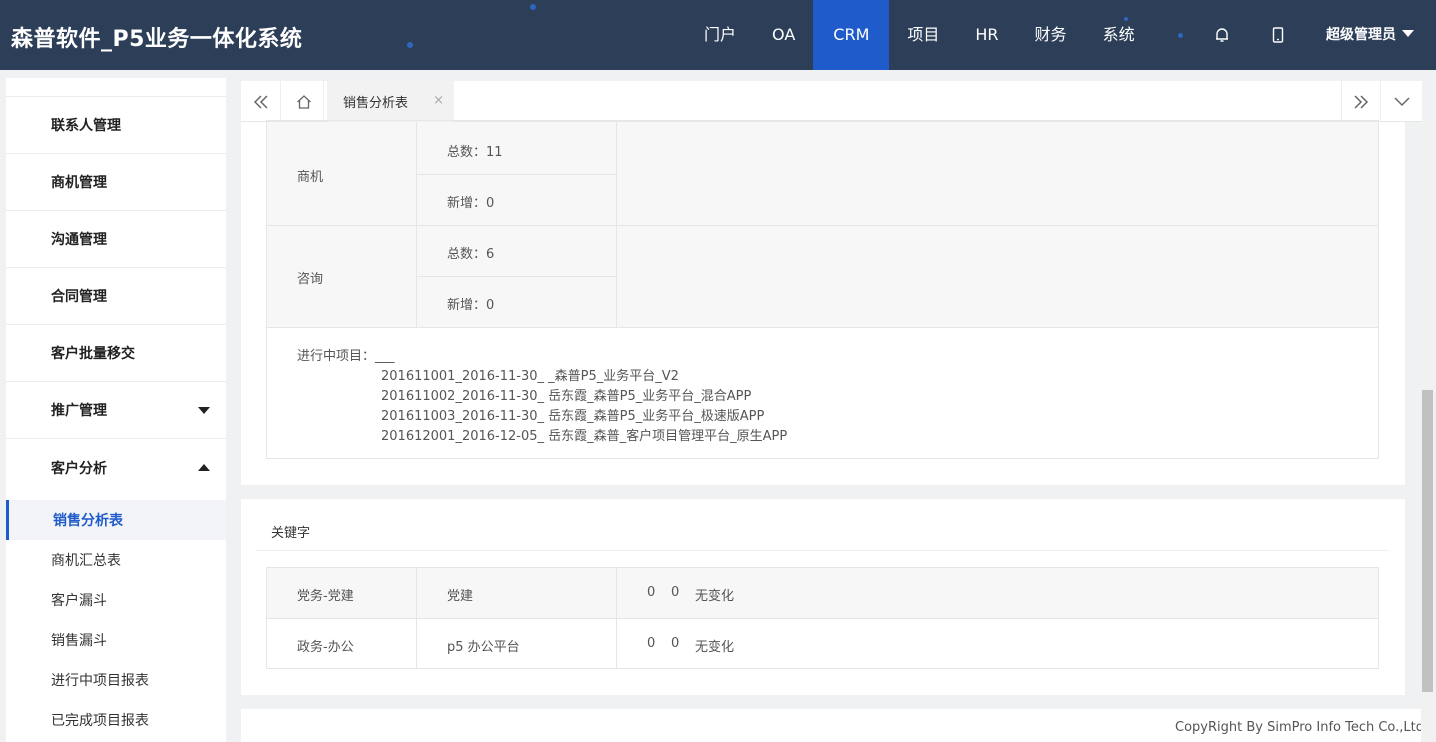 The height and width of the screenshot is (742, 1436). I want to click on scrollbar-thumb, so click(1427, 541).